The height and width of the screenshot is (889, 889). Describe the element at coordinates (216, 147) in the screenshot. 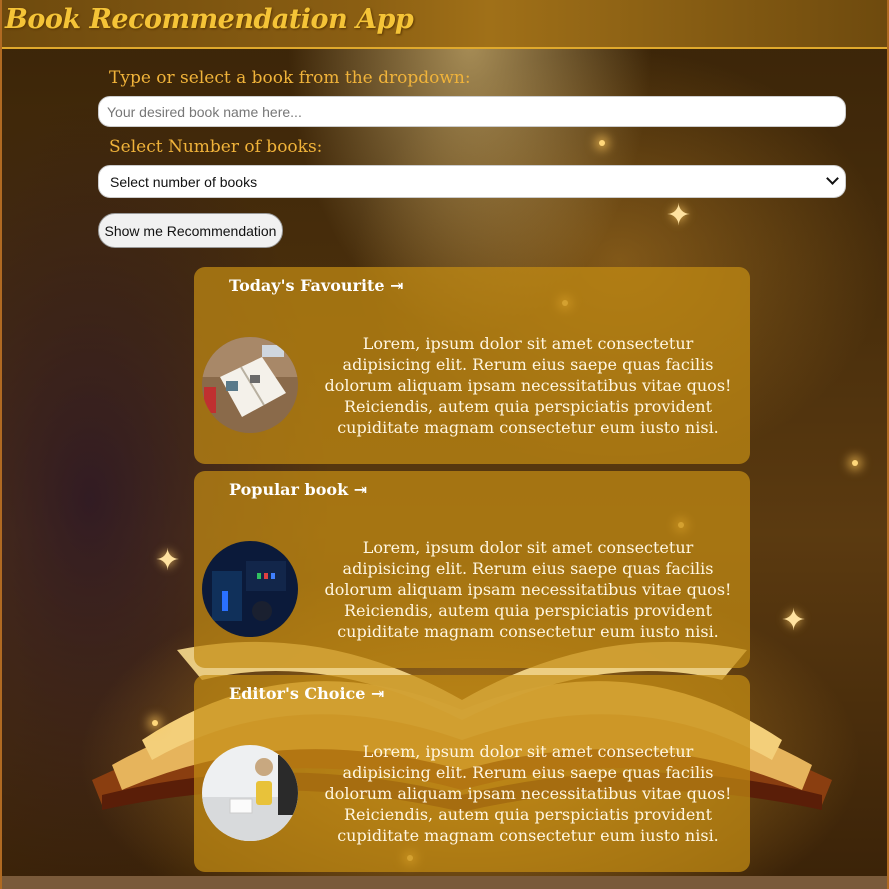

I see `book-count-label: Select Number of books:` at that location.